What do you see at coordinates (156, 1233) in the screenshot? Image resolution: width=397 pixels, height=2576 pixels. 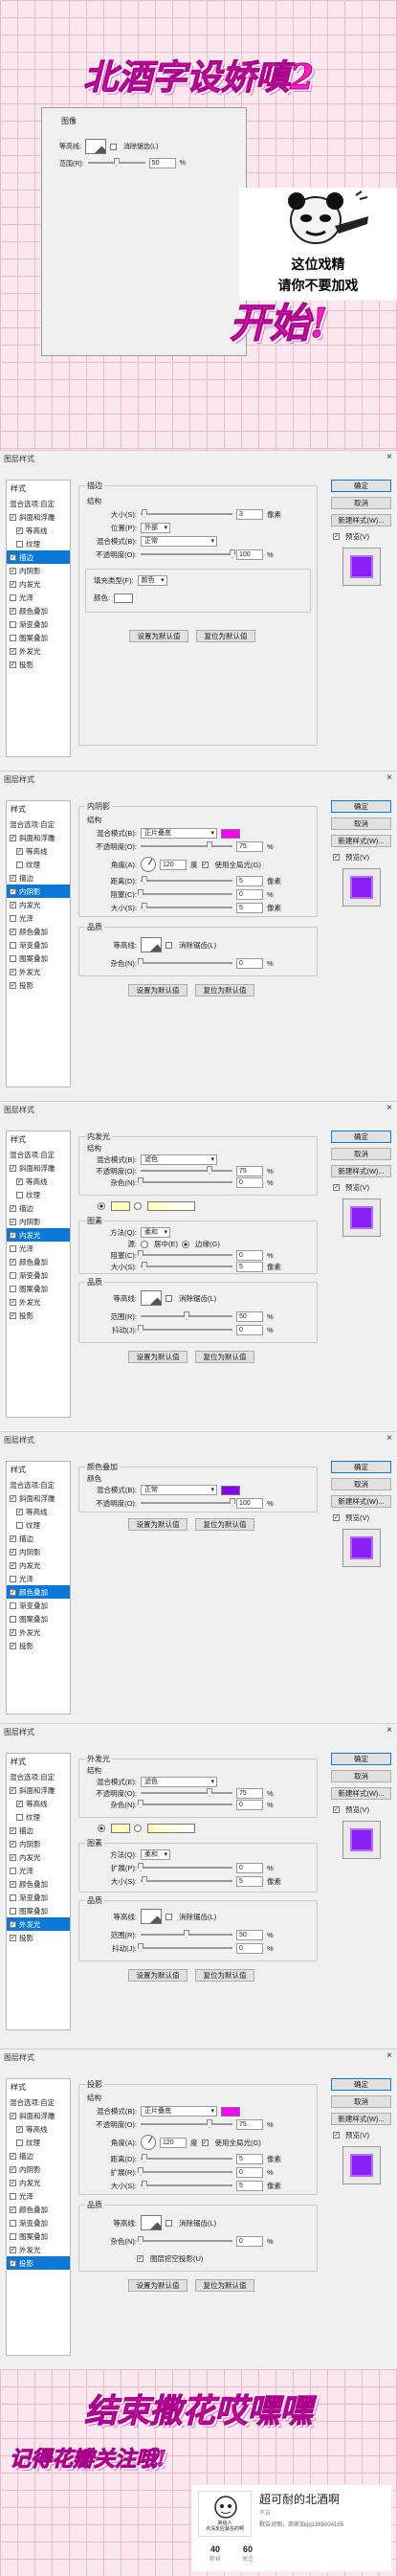 I see `method-select: 柔和` at bounding box center [156, 1233].